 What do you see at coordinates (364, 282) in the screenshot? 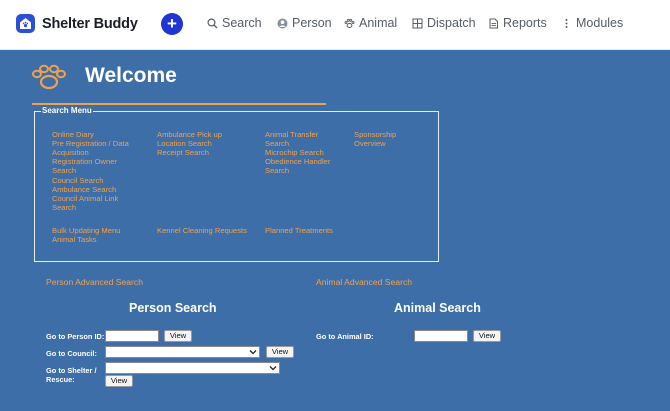
I see `link-animal-advanced-search: Animal Advanced Search` at bounding box center [364, 282].